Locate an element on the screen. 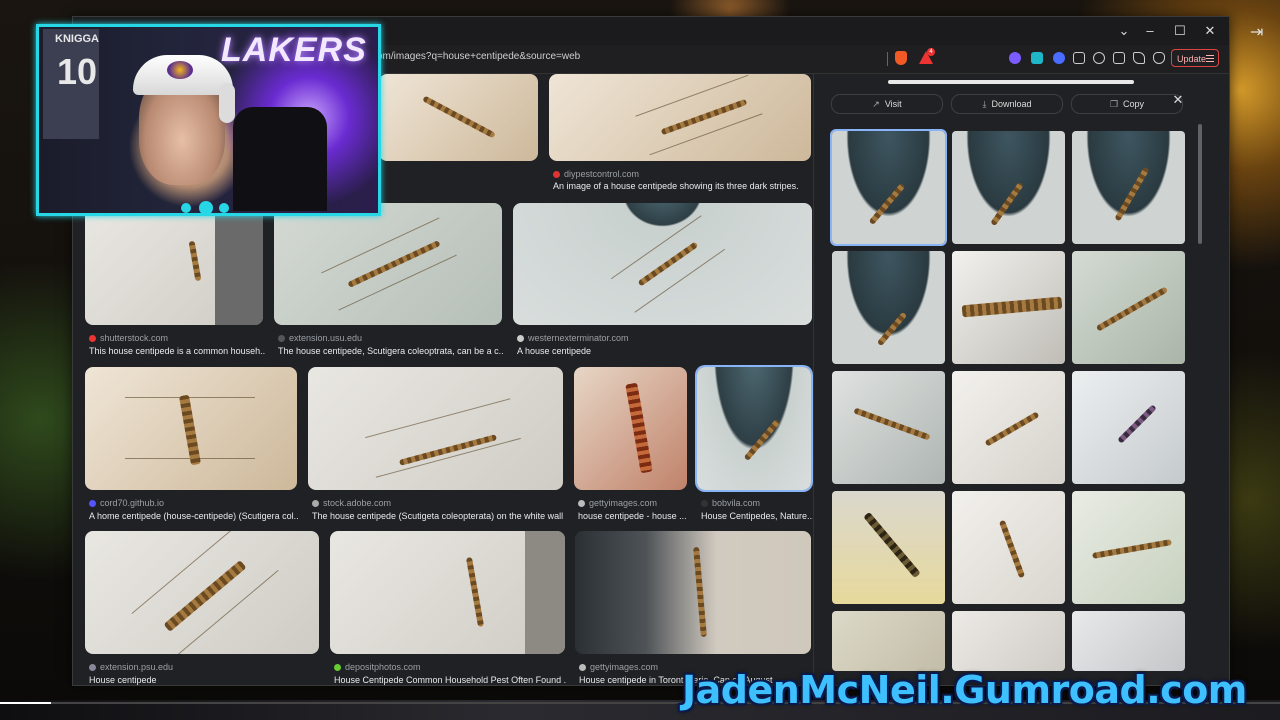 Image resolution: width=1280 pixels, height=720 pixels. wallet-icon is located at coordinates (1119, 58).